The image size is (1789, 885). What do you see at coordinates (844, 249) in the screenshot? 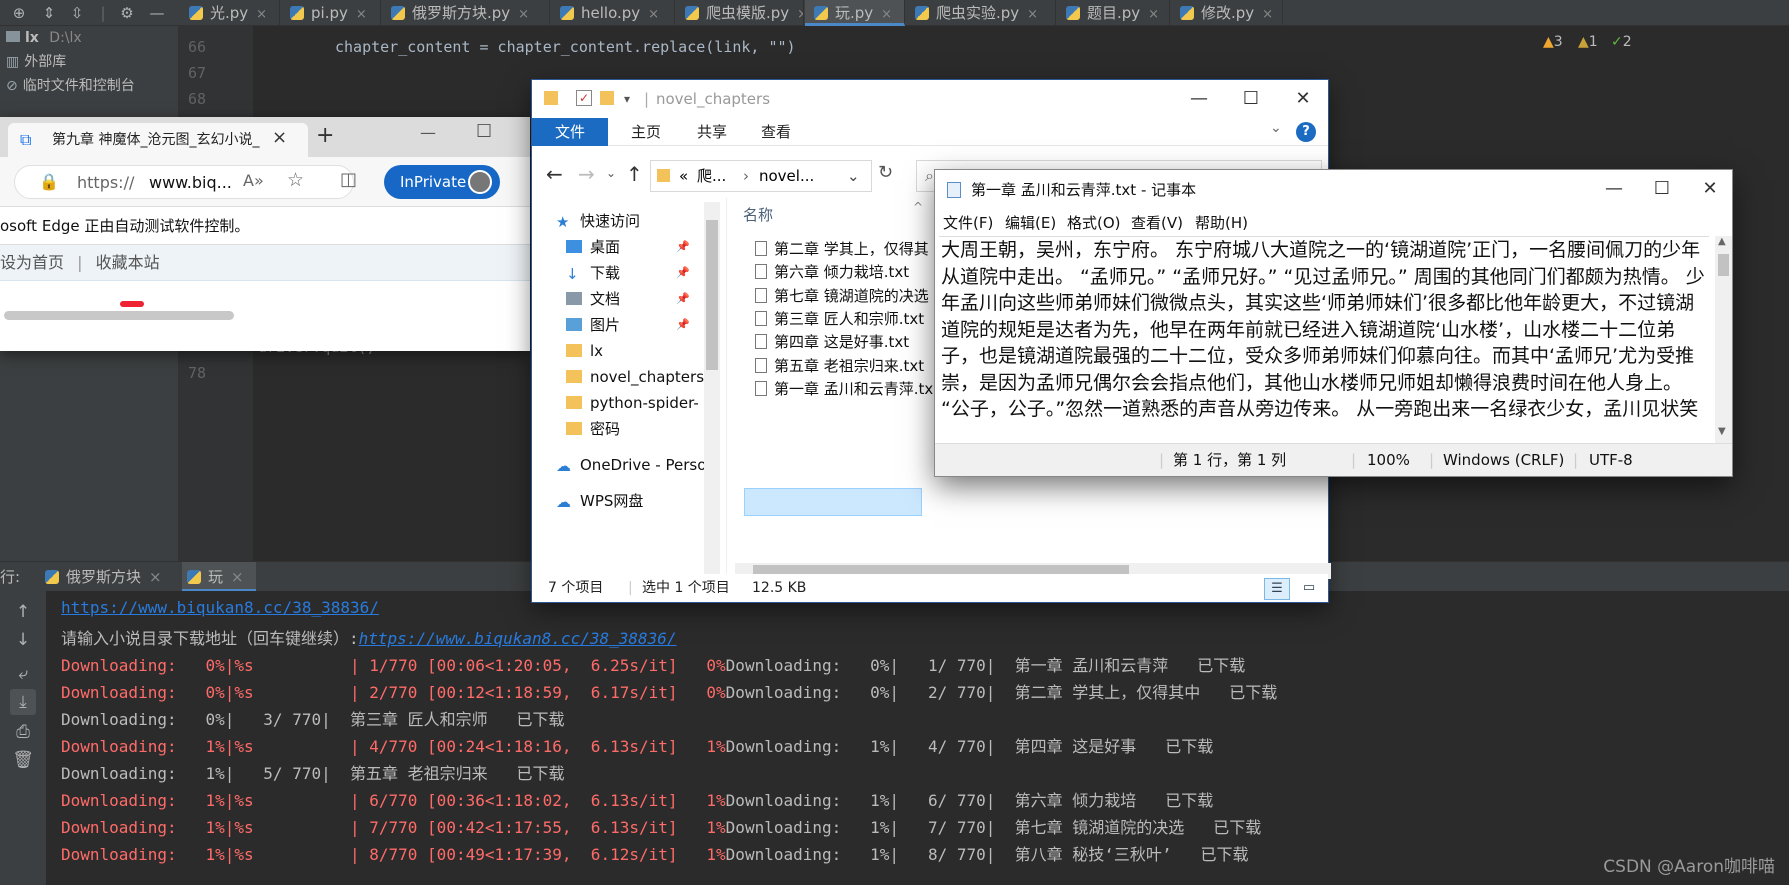
I see `file-item: 第二章 学其上，仅得其` at bounding box center [844, 249].